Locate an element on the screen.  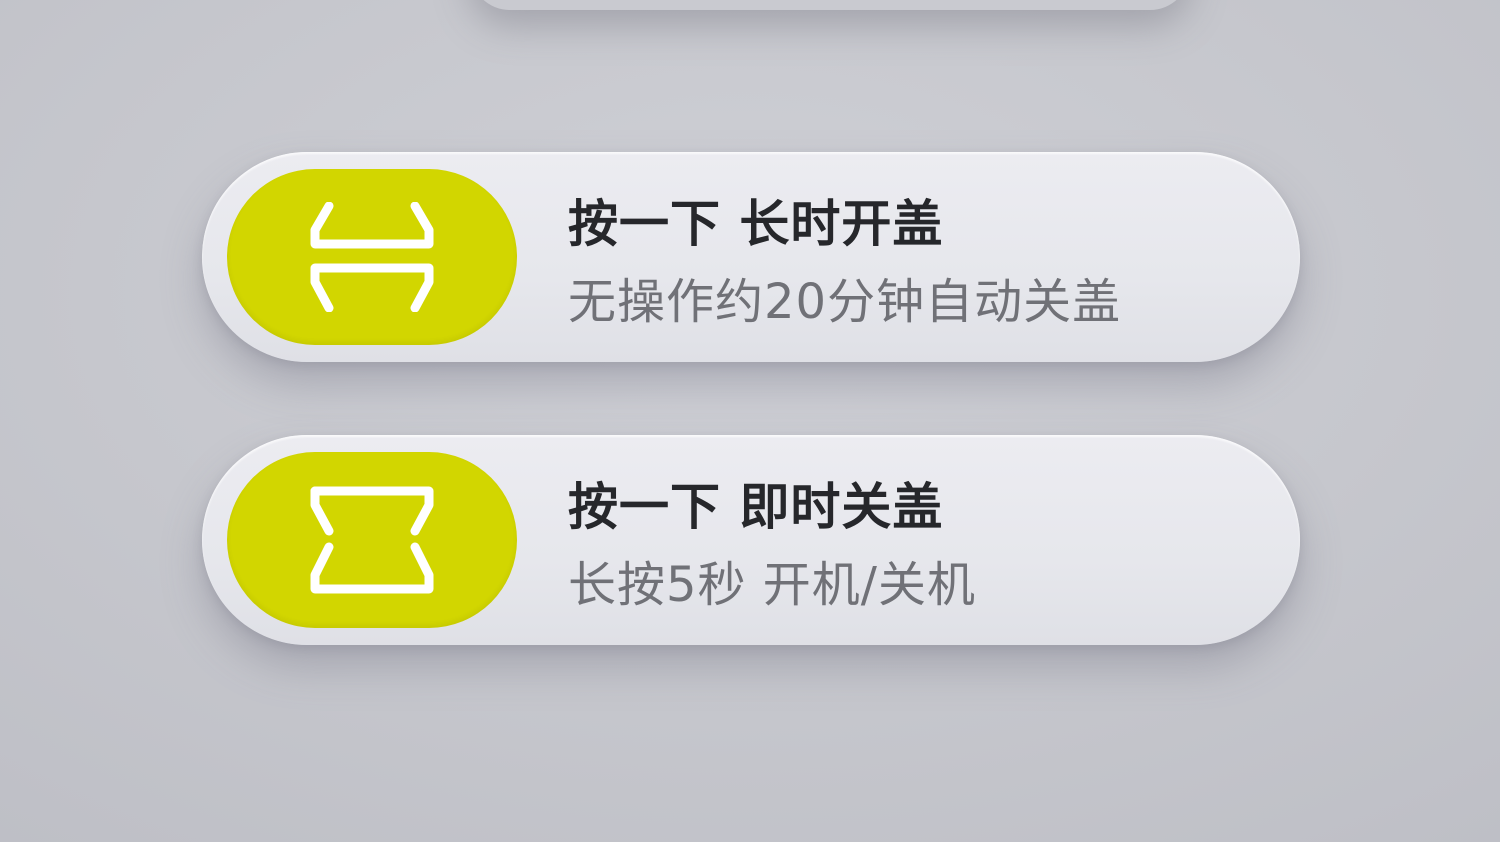
lid-close-button is located at coordinates (372, 540).